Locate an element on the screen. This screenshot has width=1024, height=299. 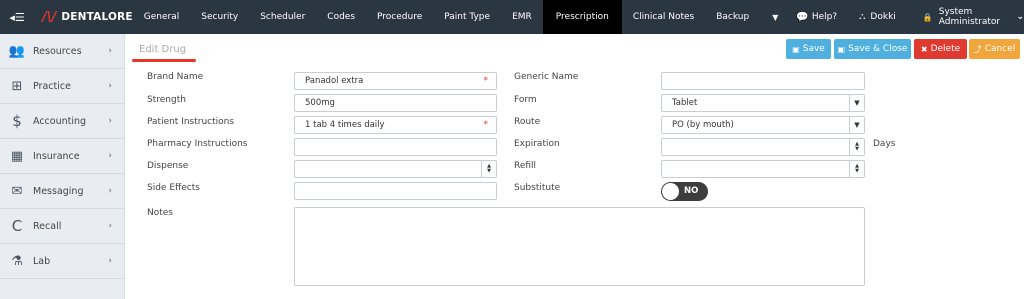
chevron-down-icon: ▼ is located at coordinates (856, 125).